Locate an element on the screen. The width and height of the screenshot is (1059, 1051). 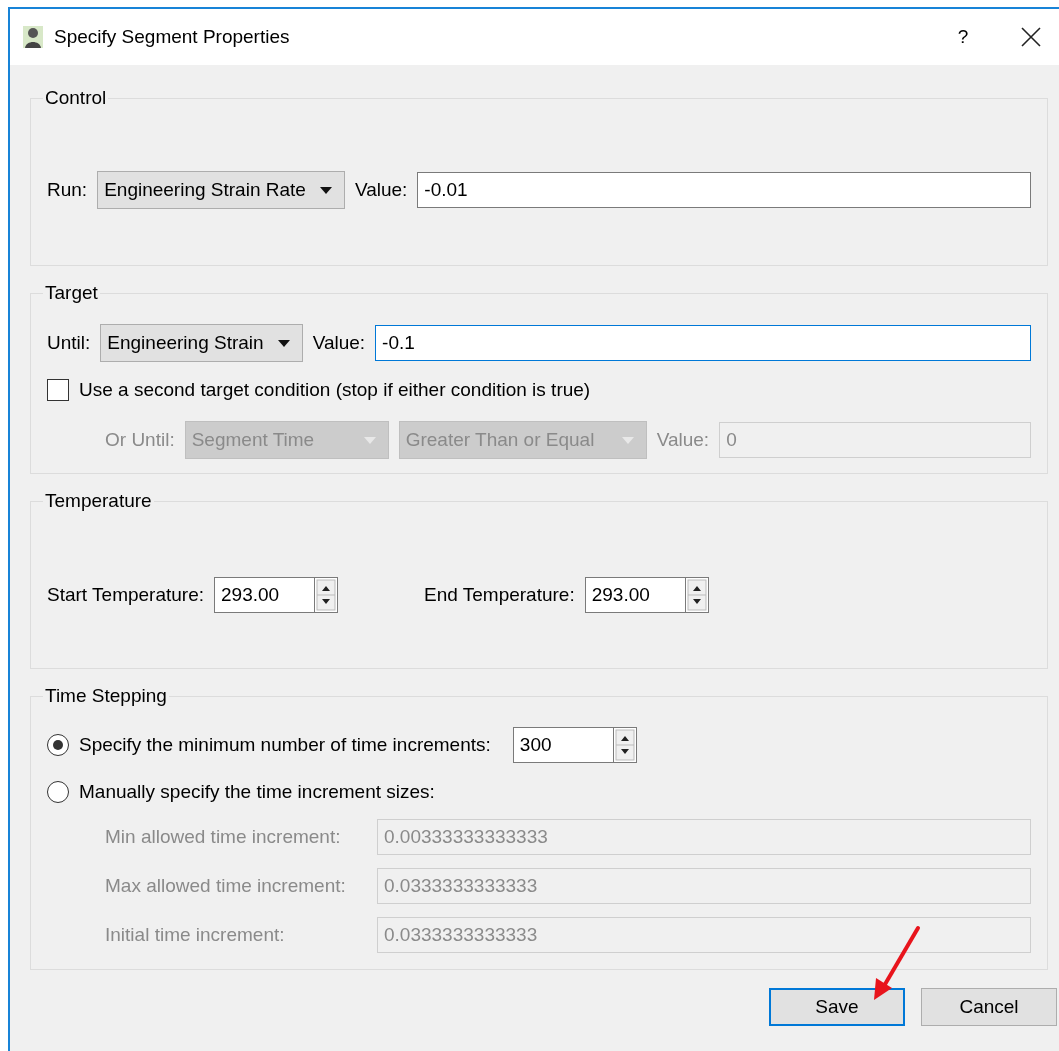
app-icon is located at coordinates (33, 37).